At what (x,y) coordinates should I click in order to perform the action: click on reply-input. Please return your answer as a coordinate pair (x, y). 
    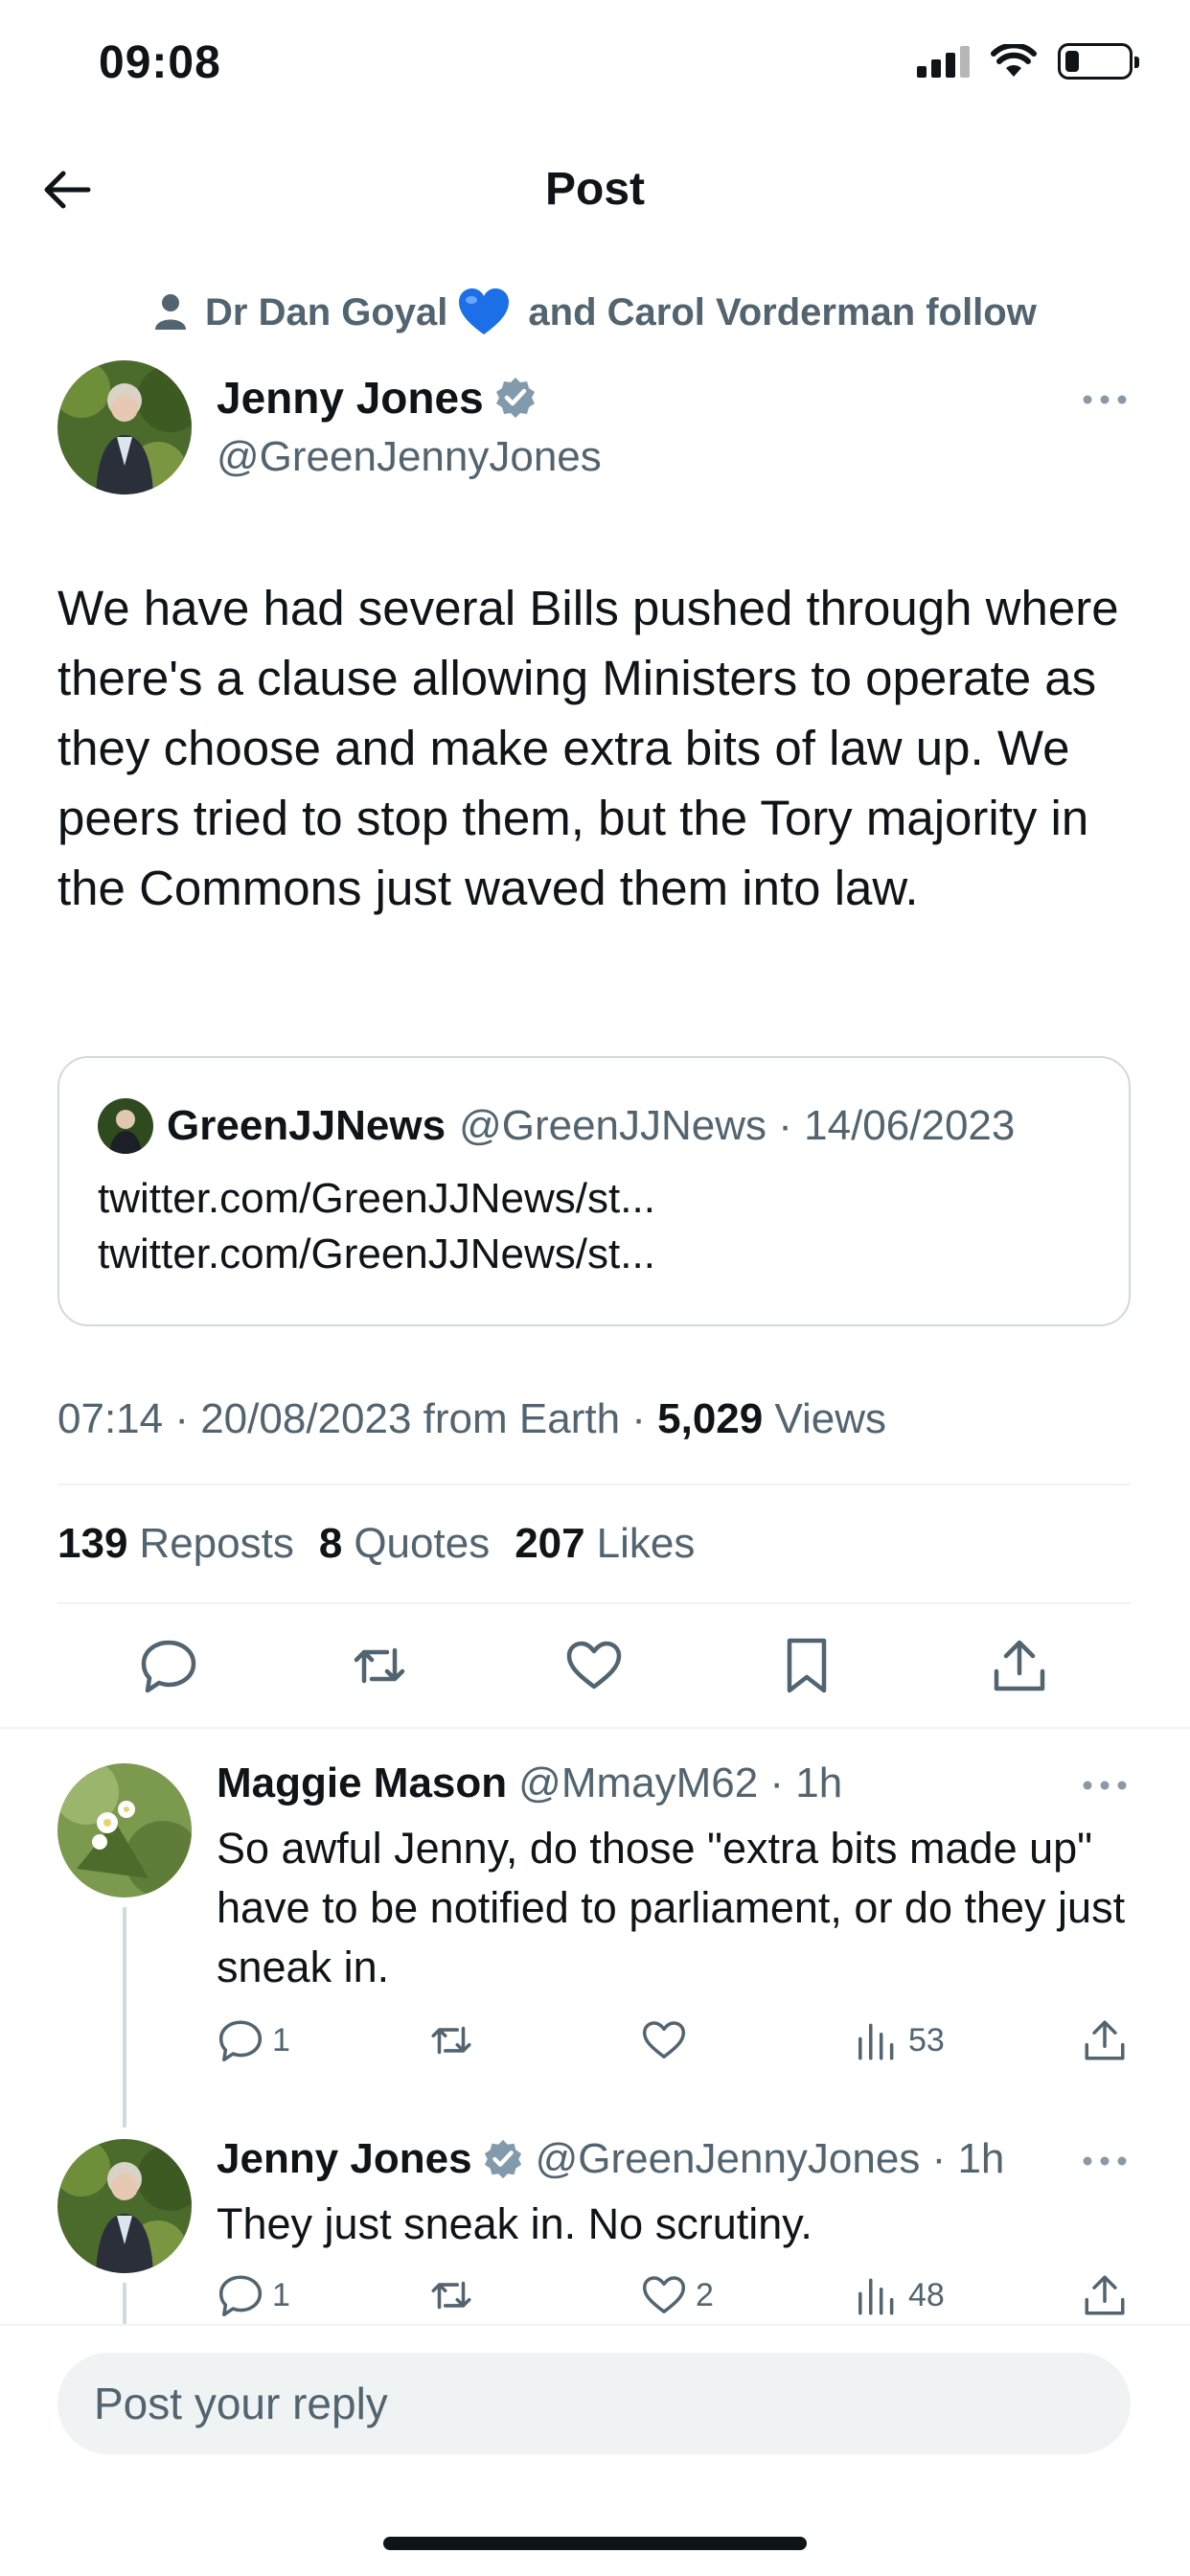
    Looking at the image, I should click on (594, 2403).